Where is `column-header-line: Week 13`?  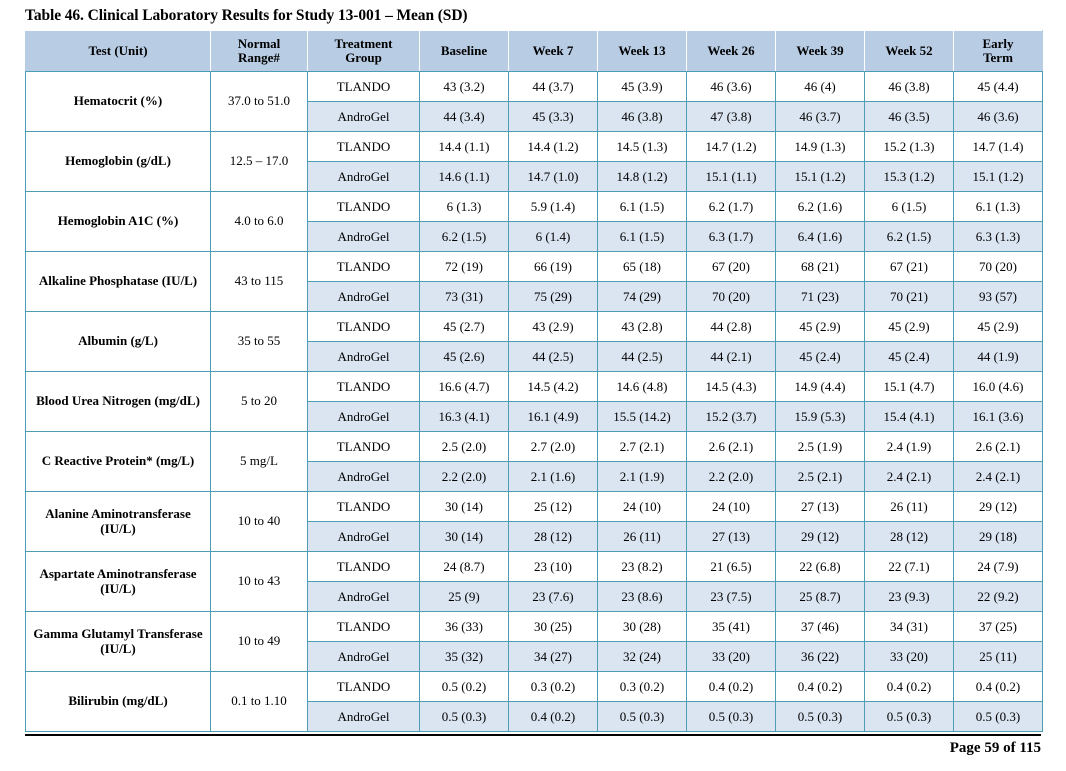
column-header-line: Week 13 is located at coordinates (642, 50).